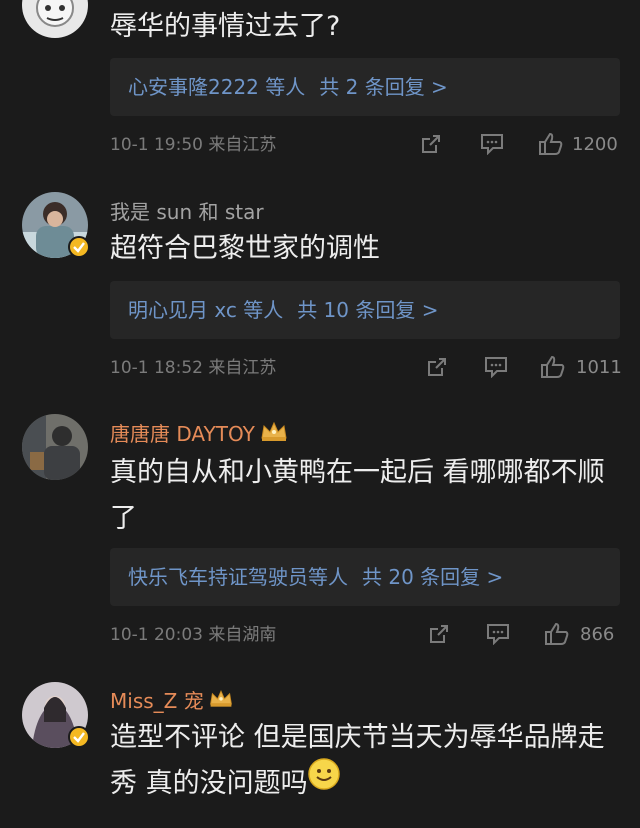  I want to click on timestamp: 10-1 19:50, so click(156, 145).